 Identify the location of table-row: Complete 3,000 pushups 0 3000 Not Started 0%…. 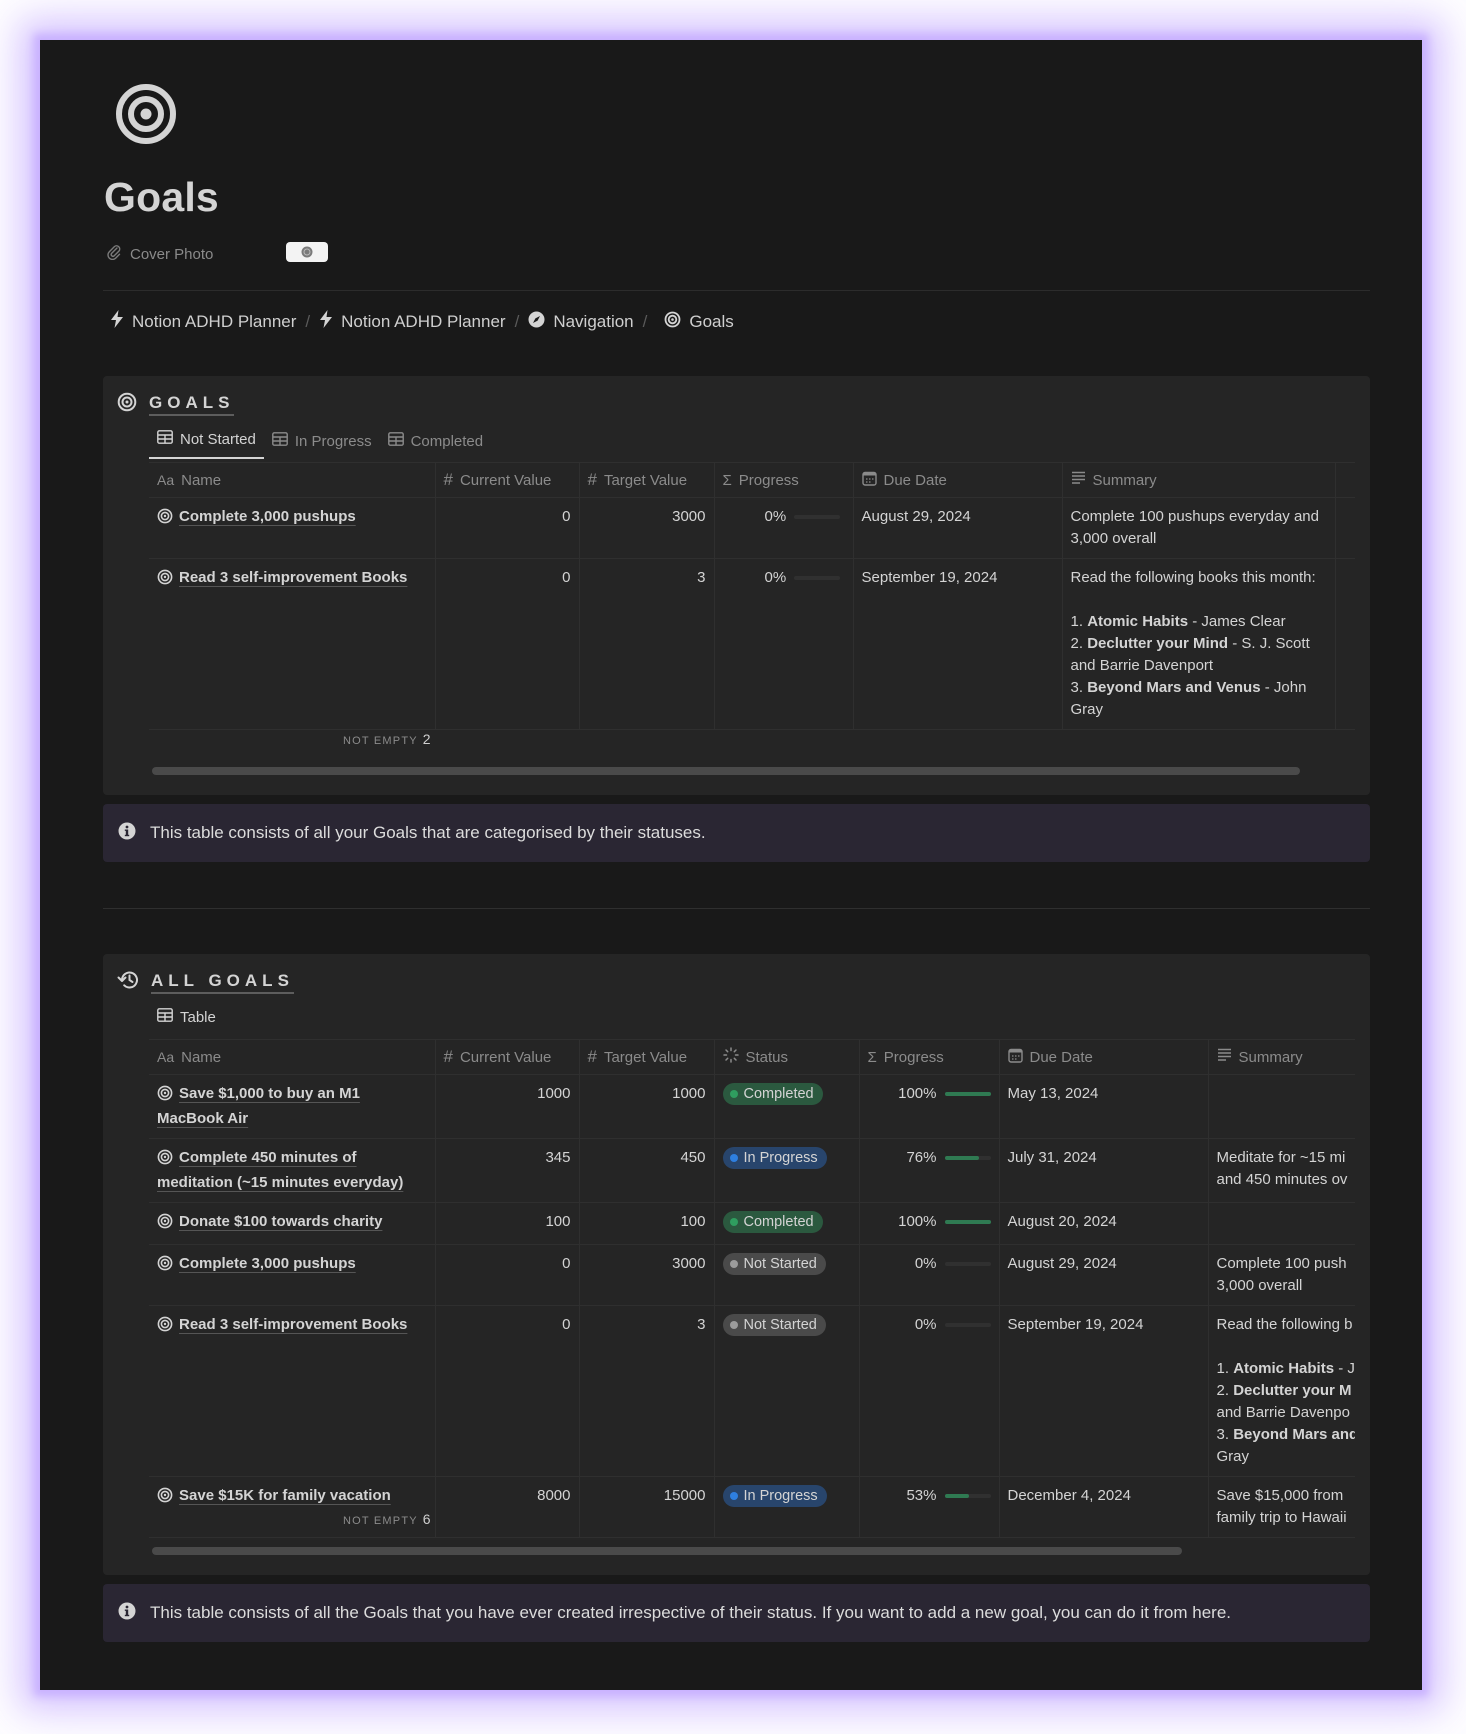
(752, 1275).